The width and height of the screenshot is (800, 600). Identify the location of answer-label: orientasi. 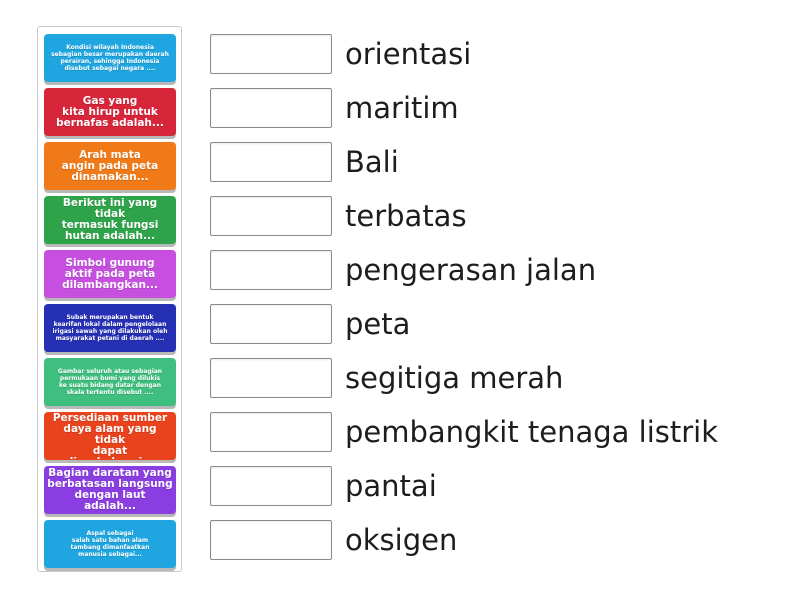
(408, 54).